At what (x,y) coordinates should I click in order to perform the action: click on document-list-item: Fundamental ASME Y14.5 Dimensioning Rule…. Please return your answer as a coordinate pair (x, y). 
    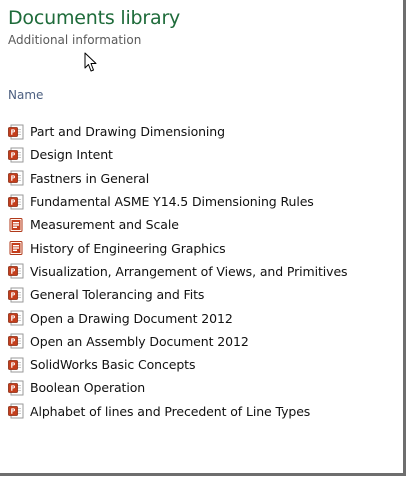
    Looking at the image, I should click on (205, 201).